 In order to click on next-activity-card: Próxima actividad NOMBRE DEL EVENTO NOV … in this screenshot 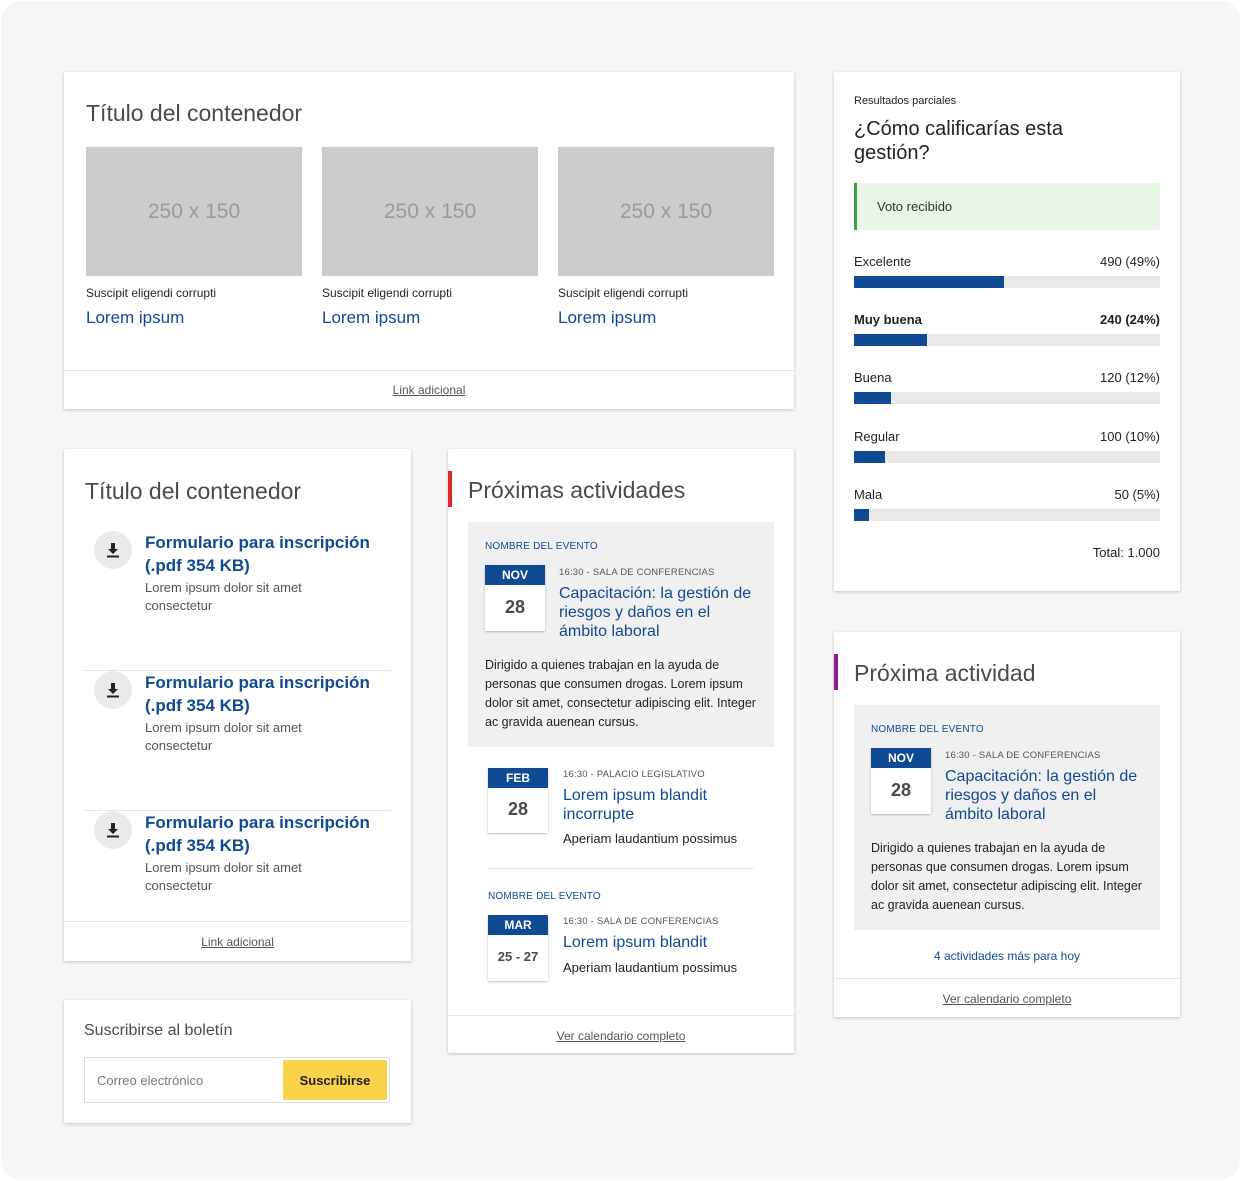, I will do `click(1007, 824)`.